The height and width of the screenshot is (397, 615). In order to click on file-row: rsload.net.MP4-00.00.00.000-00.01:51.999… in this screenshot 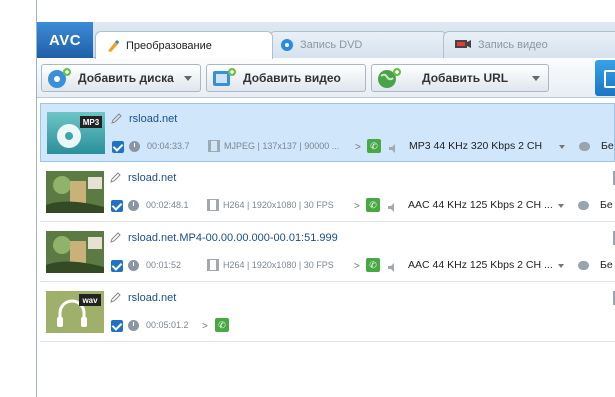, I will do `click(327, 252)`.